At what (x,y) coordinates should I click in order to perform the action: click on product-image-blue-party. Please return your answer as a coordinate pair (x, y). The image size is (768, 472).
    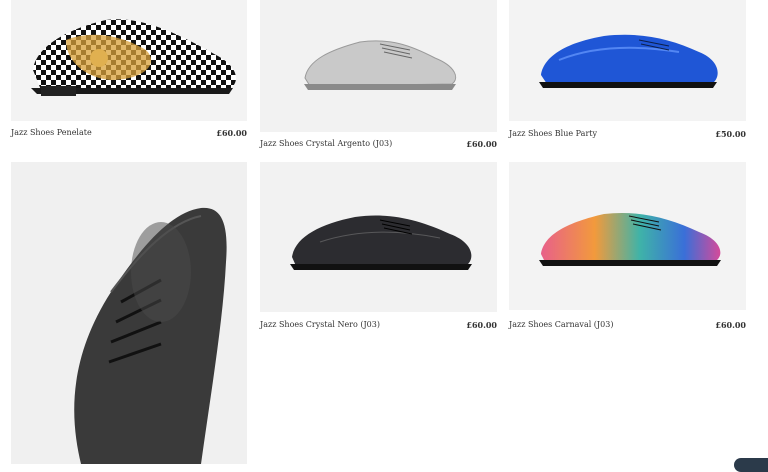
    Looking at the image, I should click on (627, 60).